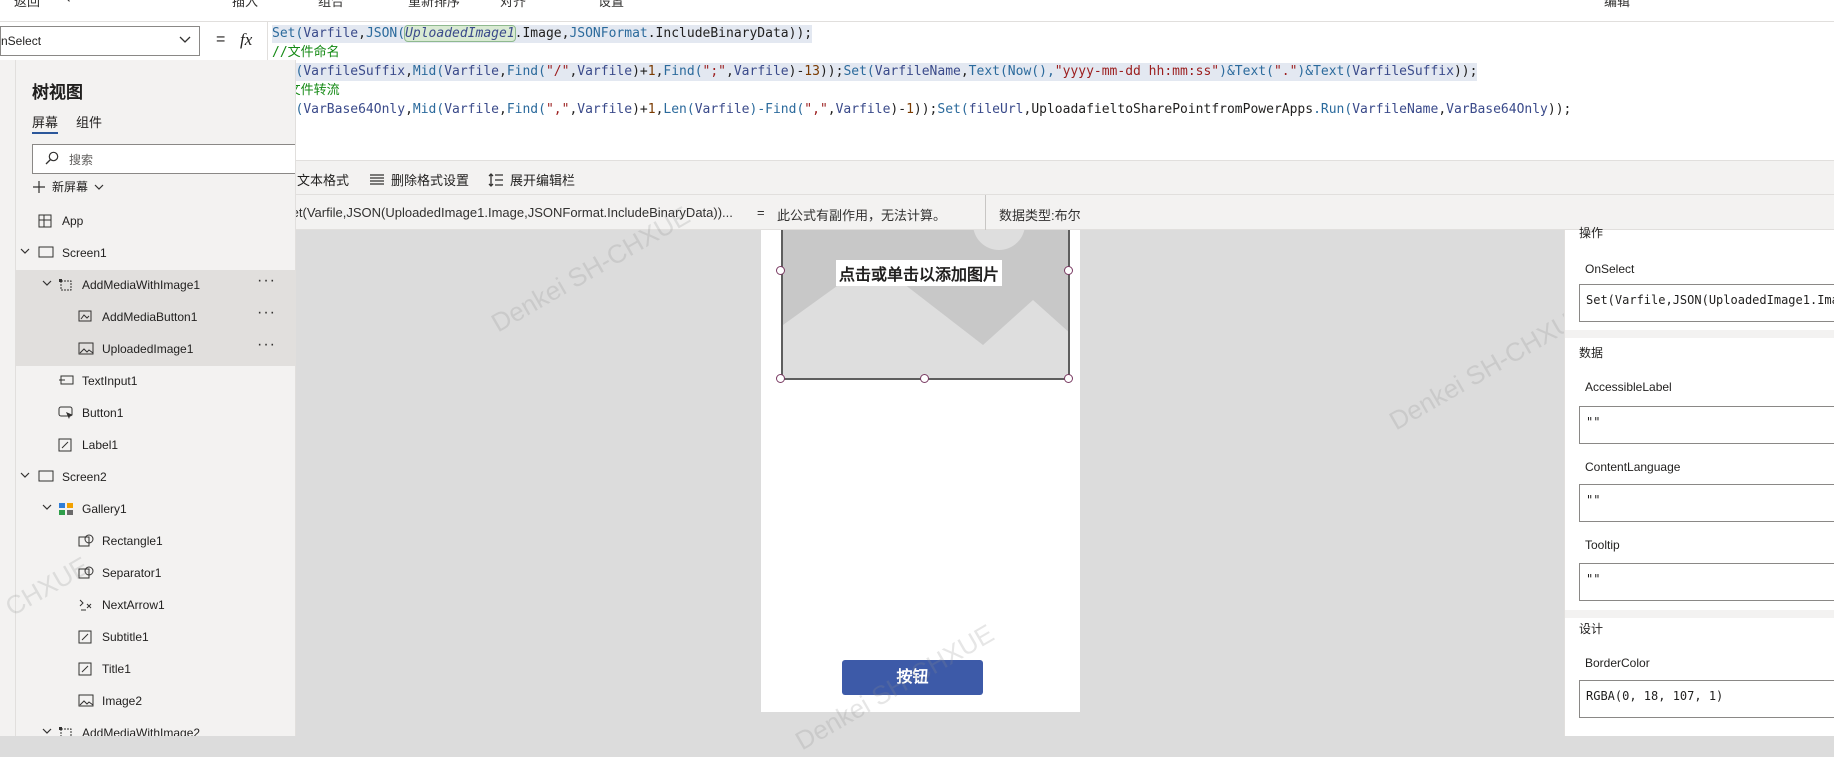  Describe the element at coordinates (155, 446) in the screenshot. I see `tree-node-label1: Label1` at that location.